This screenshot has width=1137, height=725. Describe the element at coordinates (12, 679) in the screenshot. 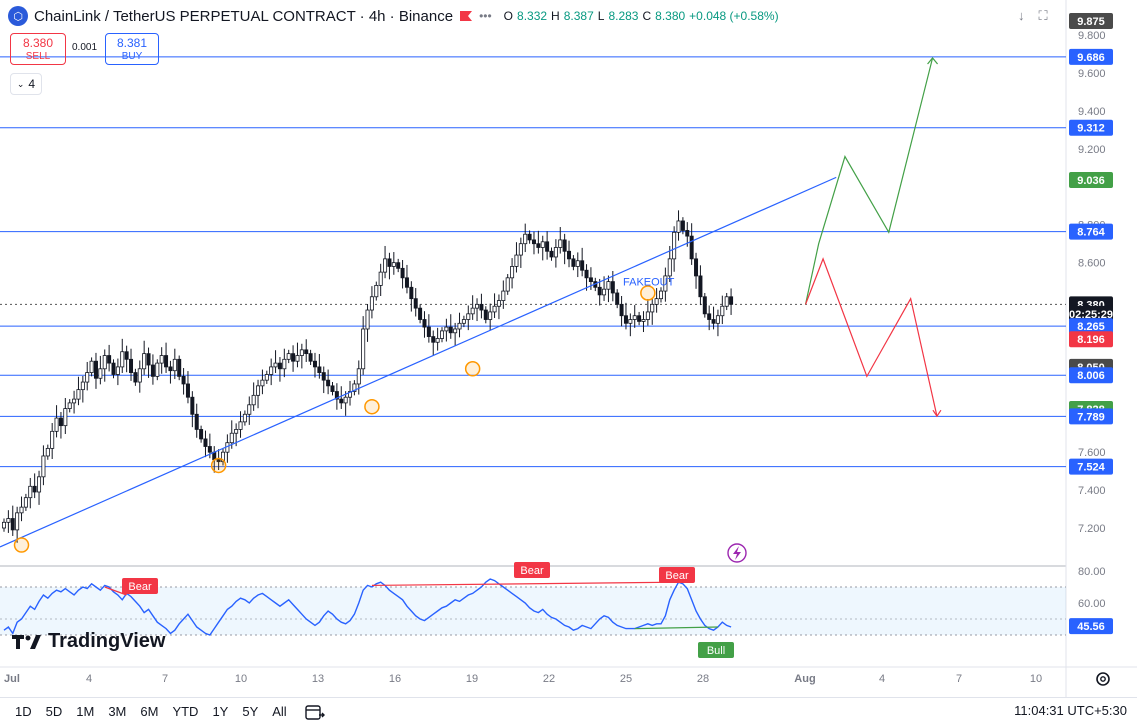

I see `x-axis-tick-label: Jul` at that location.